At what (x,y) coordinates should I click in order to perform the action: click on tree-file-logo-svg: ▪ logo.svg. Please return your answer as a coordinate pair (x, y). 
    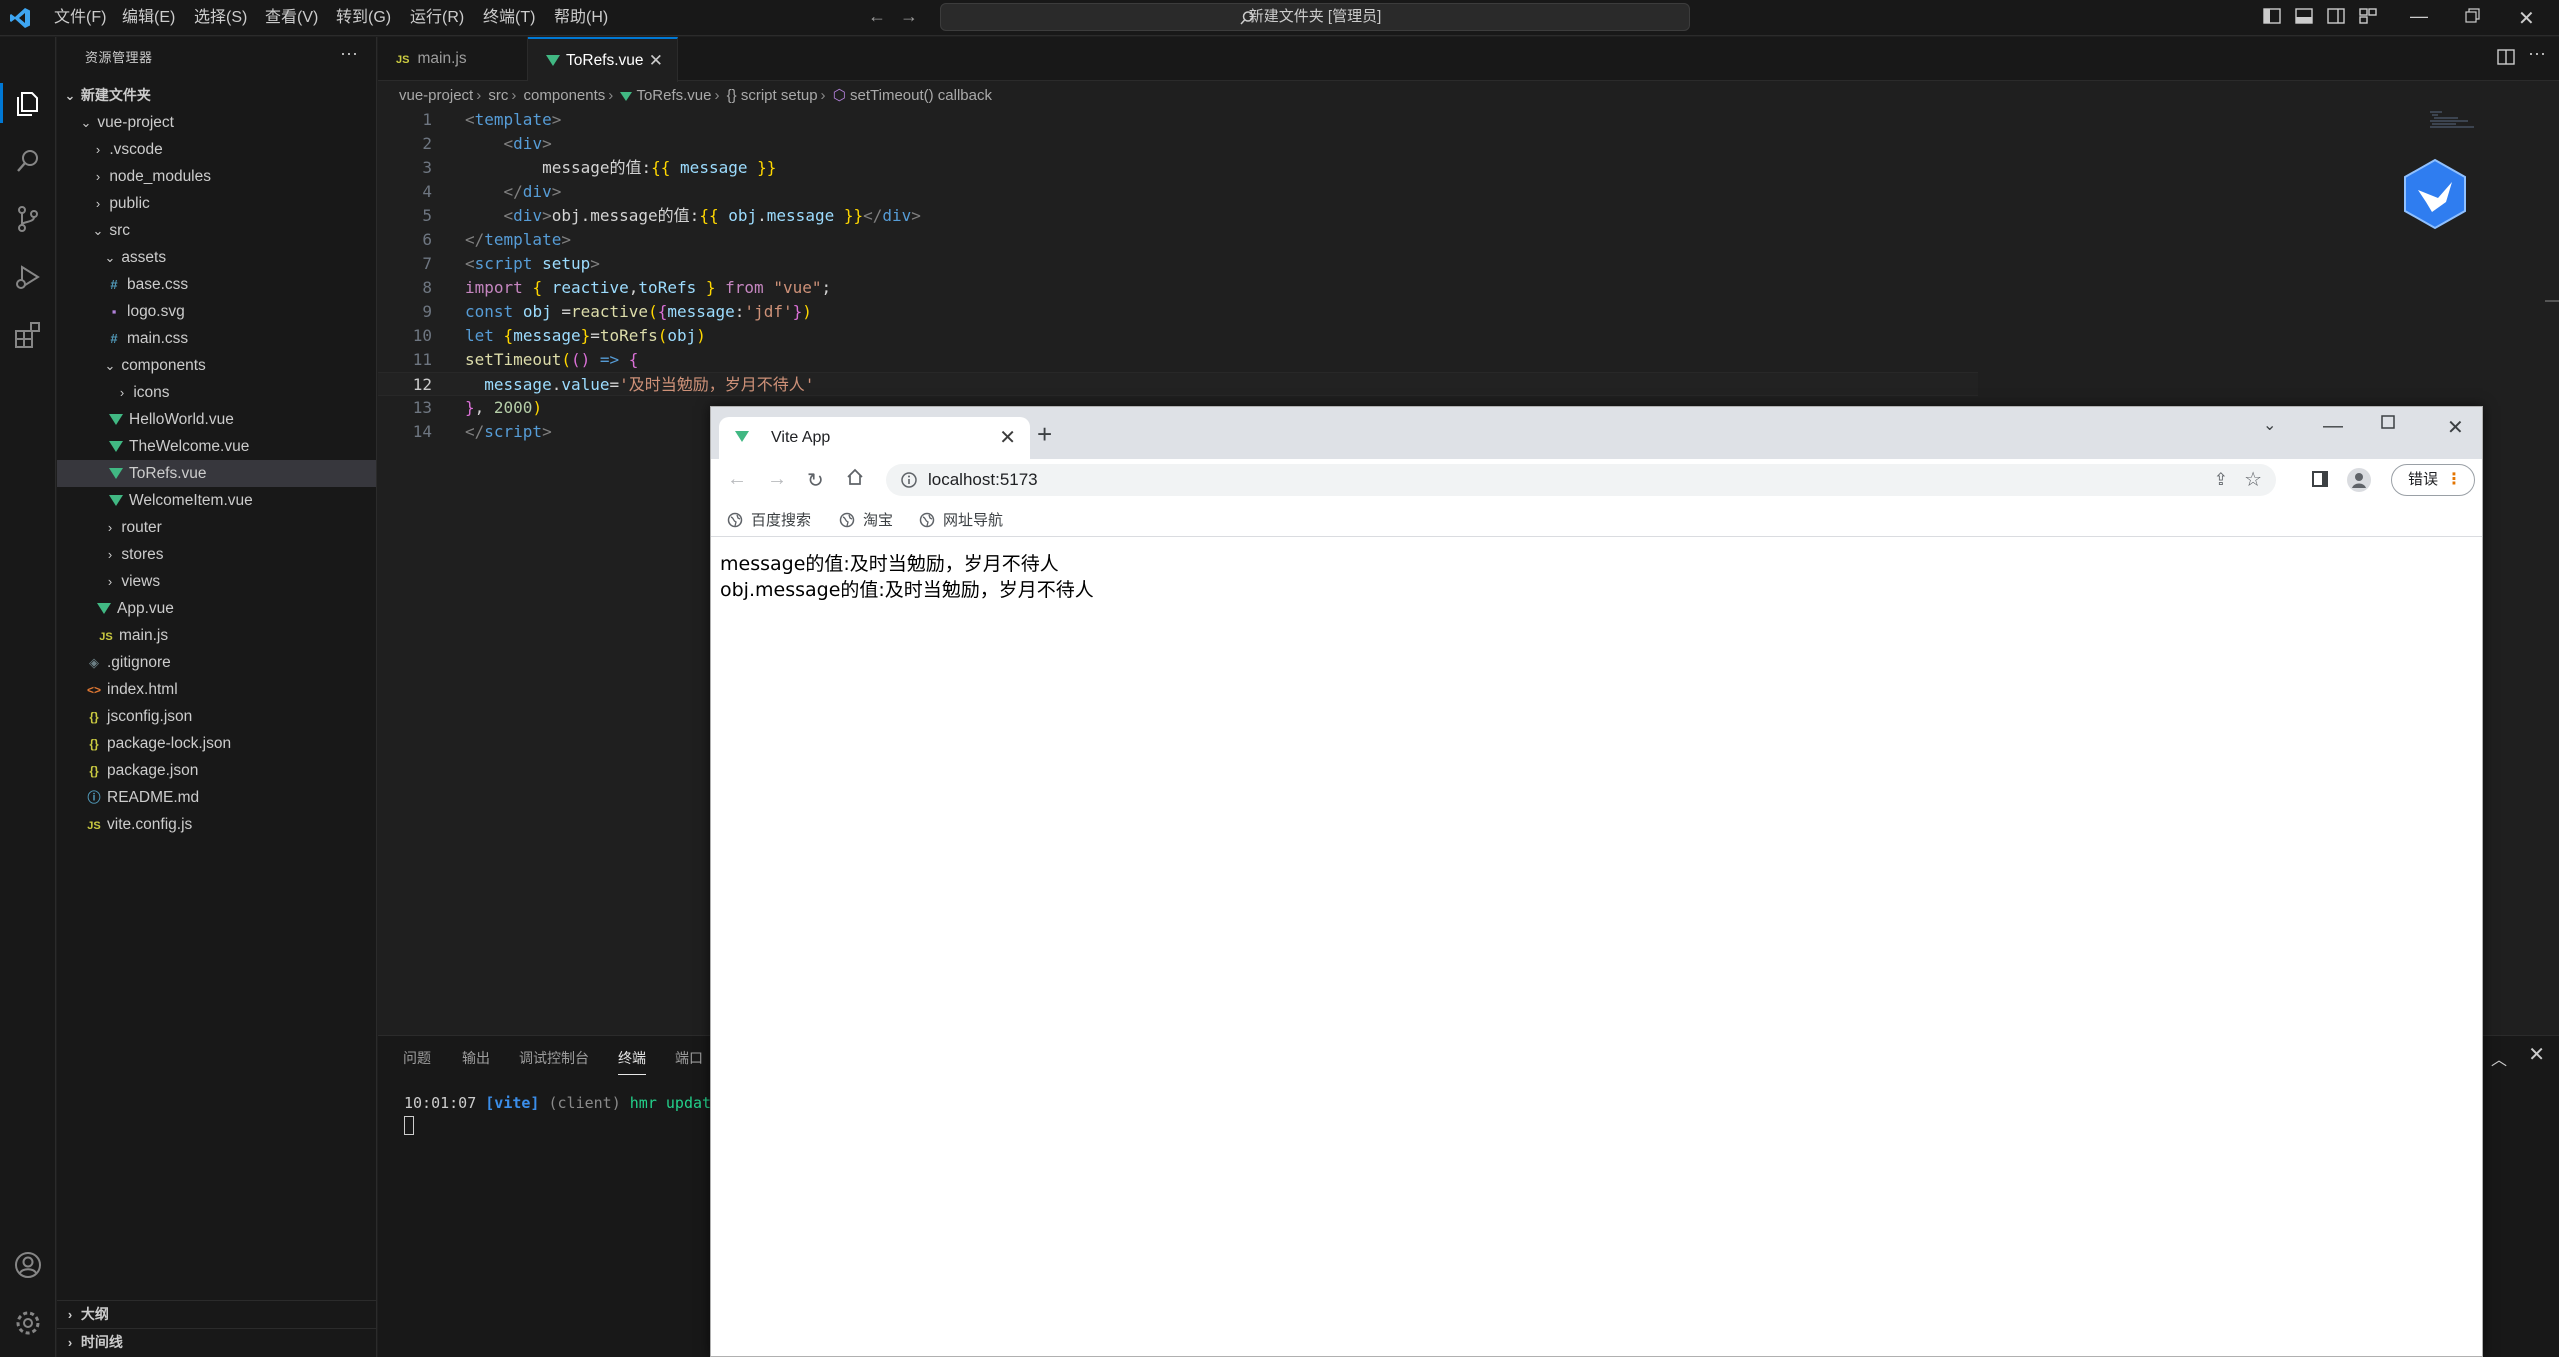
    Looking at the image, I should click on (216, 311).